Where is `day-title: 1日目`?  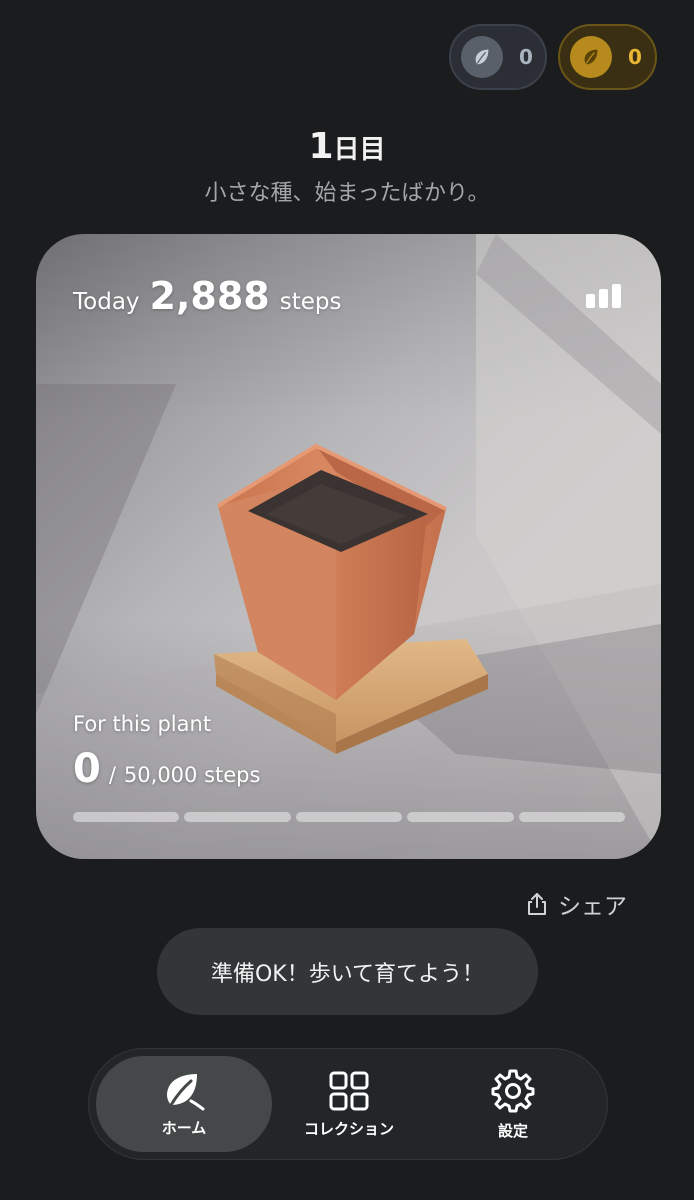
day-title: 1日目 is located at coordinates (347, 146).